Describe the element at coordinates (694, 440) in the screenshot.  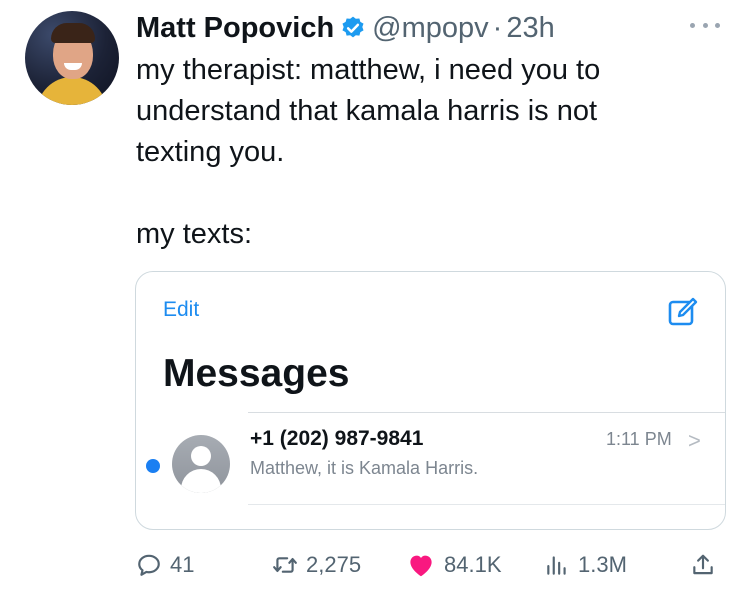
I see `chevron-right-icon: >` at that location.